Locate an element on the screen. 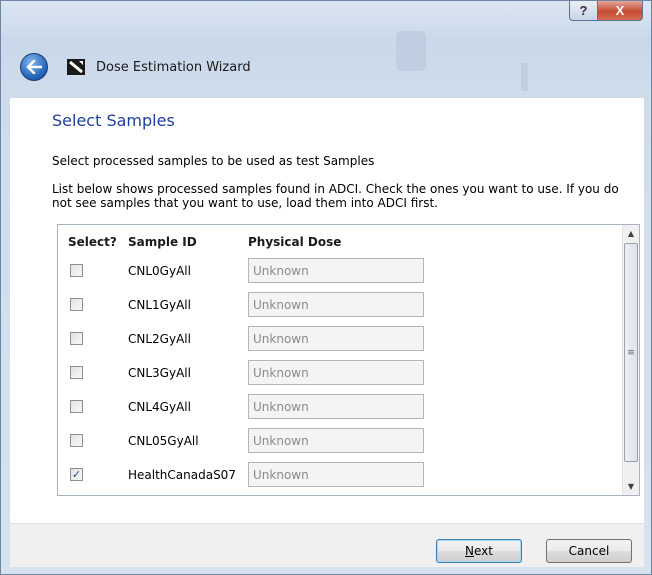  caption-buttons: ? X is located at coordinates (606, 12).